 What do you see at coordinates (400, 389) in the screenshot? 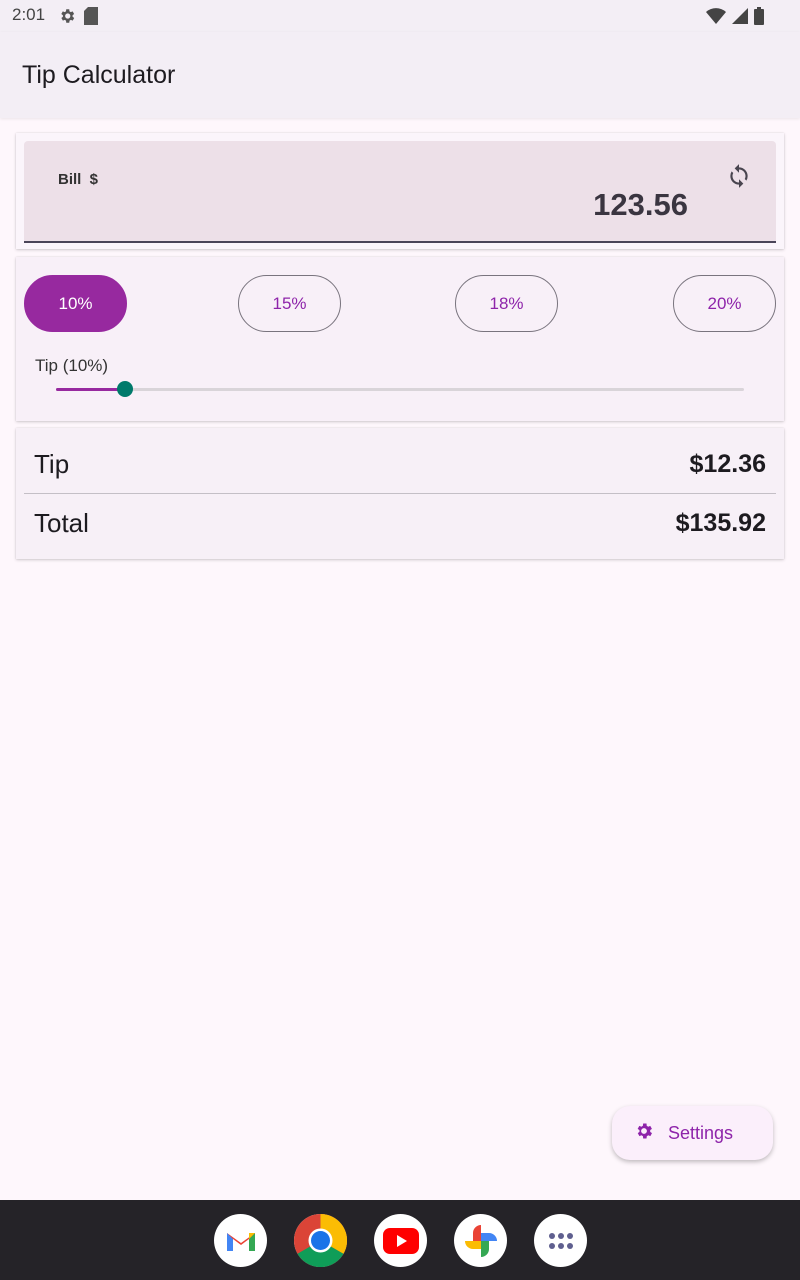
I see `tip-slider` at bounding box center [400, 389].